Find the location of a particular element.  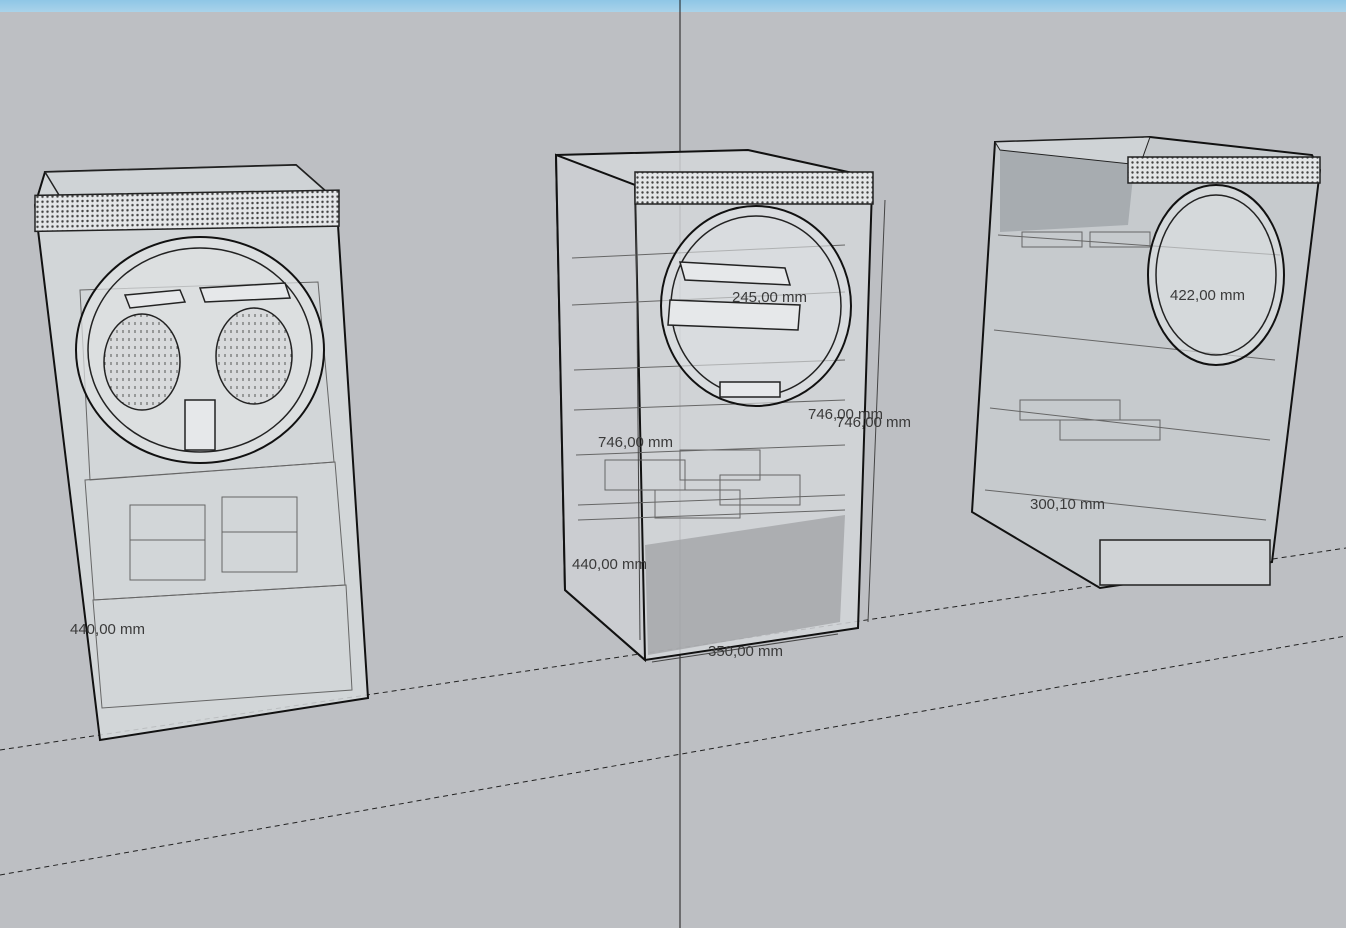

right-grille is located at coordinates (1224, 170).